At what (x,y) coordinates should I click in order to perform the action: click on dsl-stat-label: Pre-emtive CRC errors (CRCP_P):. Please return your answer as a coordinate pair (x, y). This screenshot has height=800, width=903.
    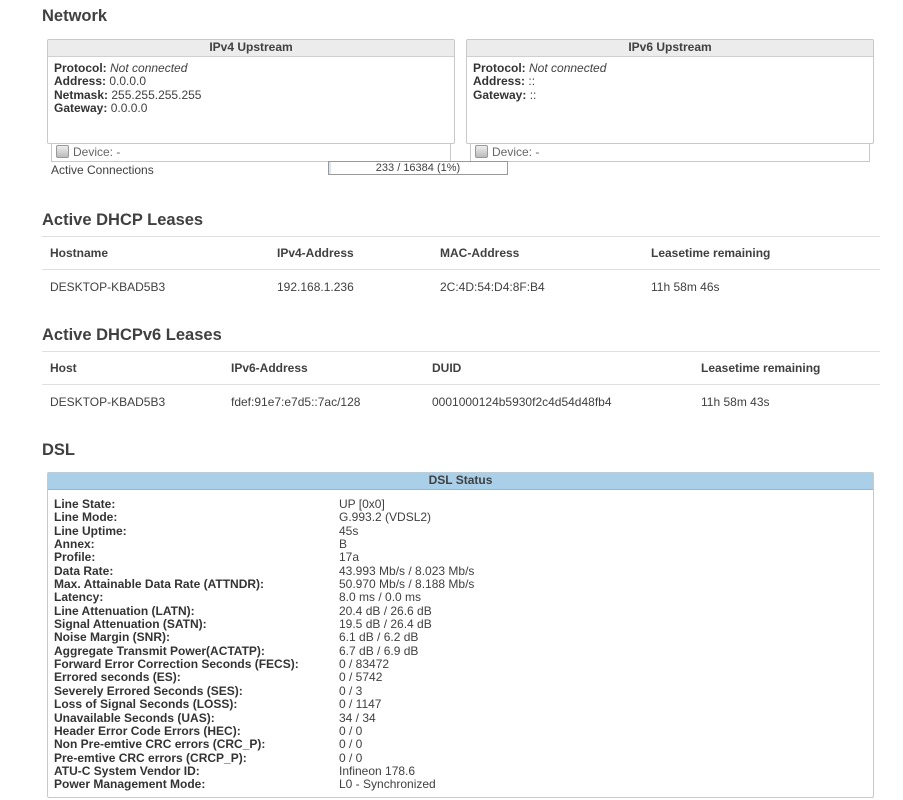
    Looking at the image, I should click on (150, 757).